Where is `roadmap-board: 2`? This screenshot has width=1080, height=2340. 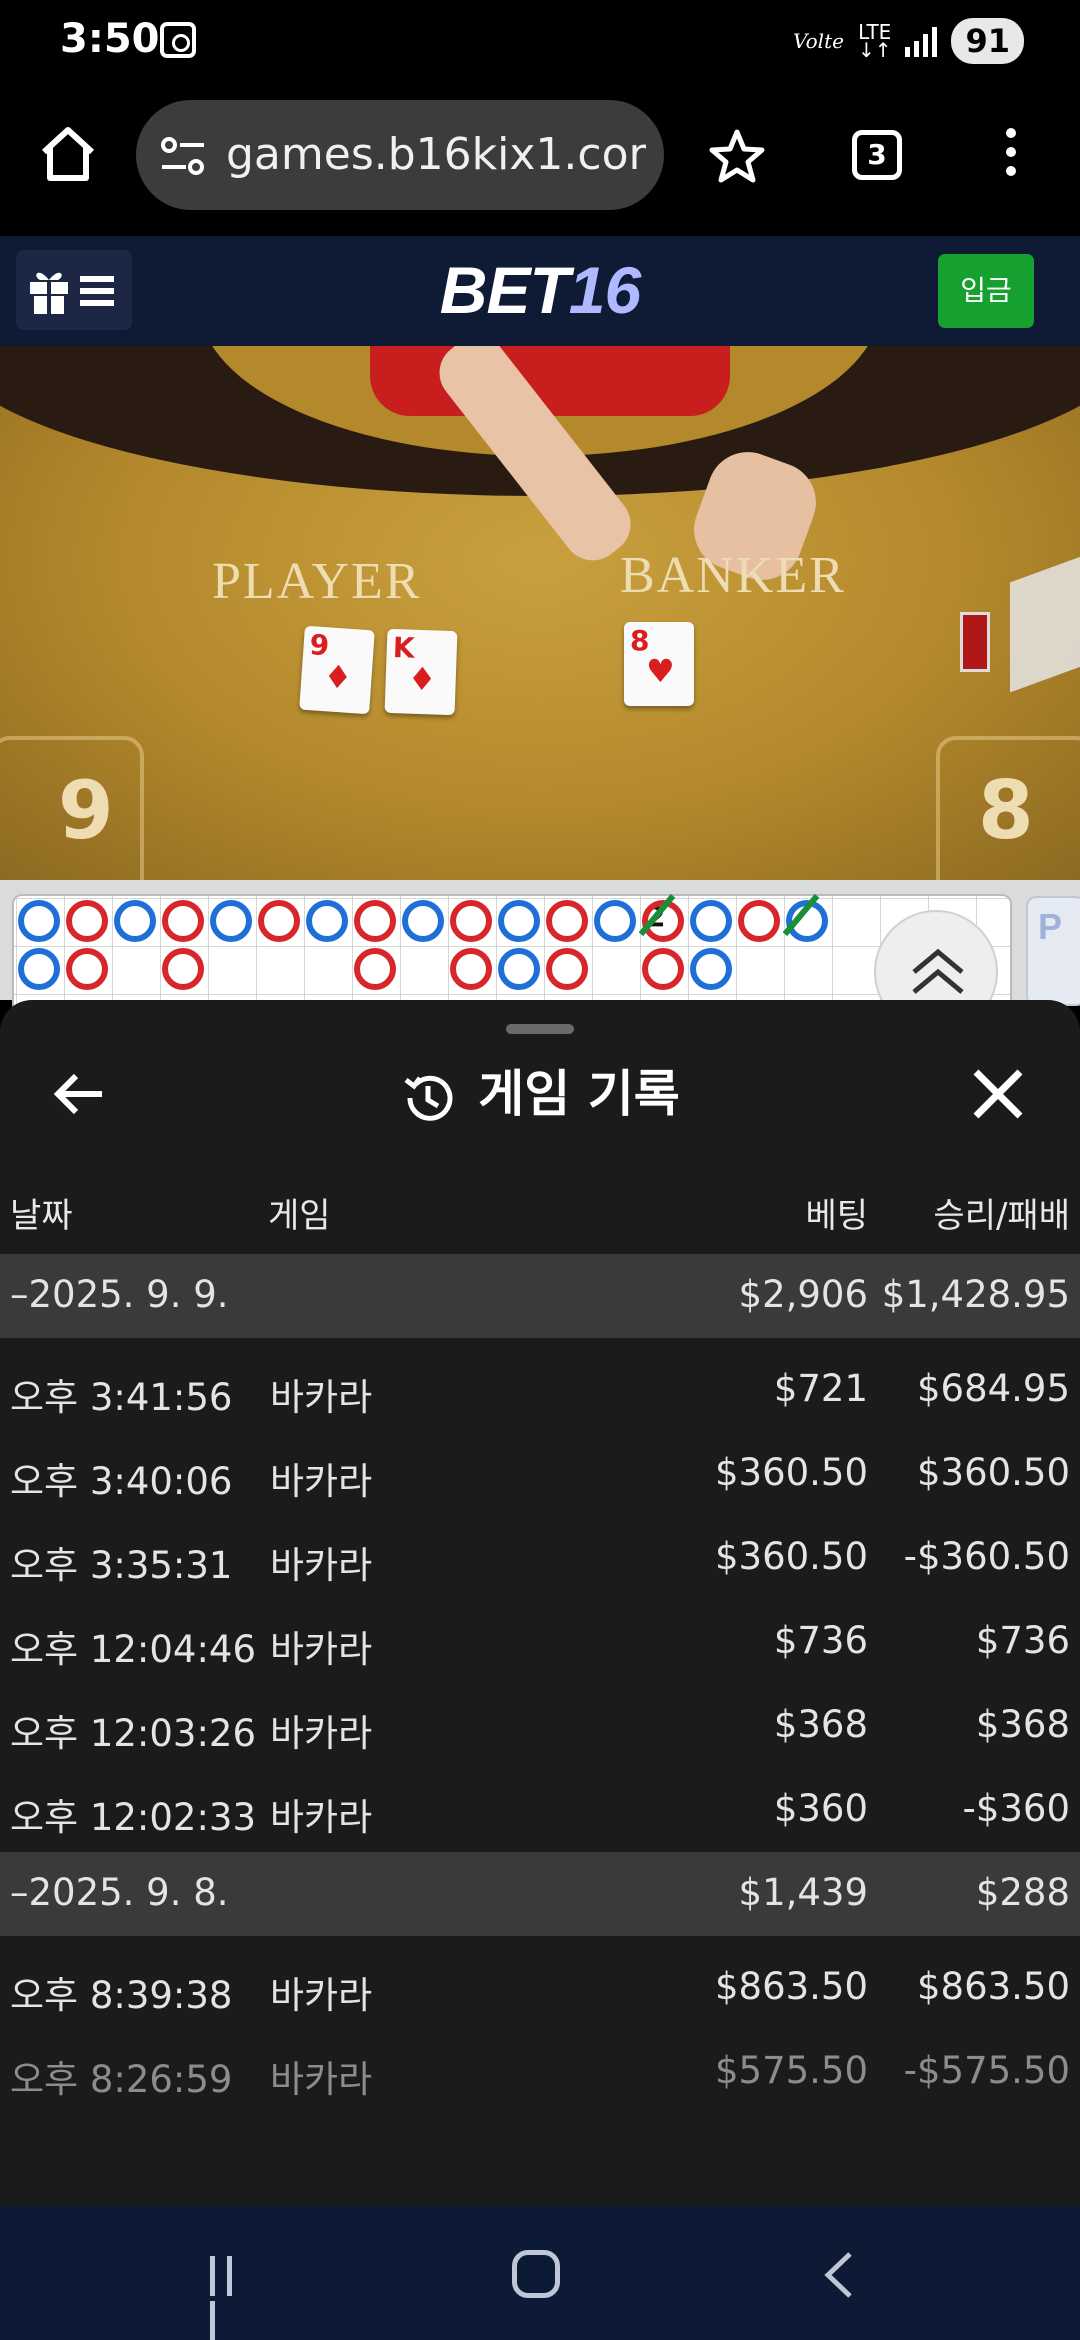 roadmap-board: 2 is located at coordinates (512, 953).